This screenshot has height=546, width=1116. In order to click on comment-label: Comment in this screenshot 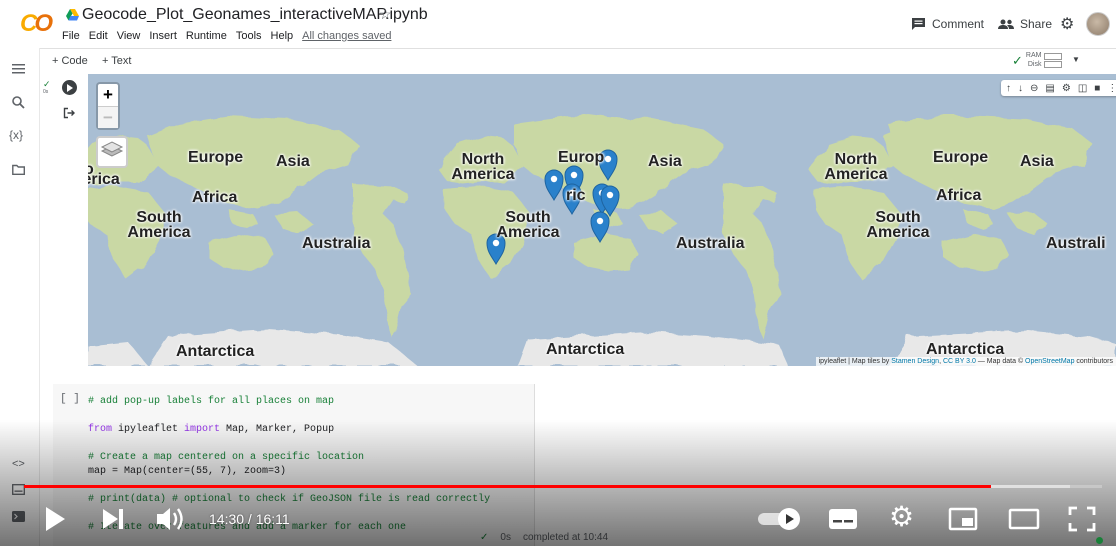, I will do `click(958, 24)`.